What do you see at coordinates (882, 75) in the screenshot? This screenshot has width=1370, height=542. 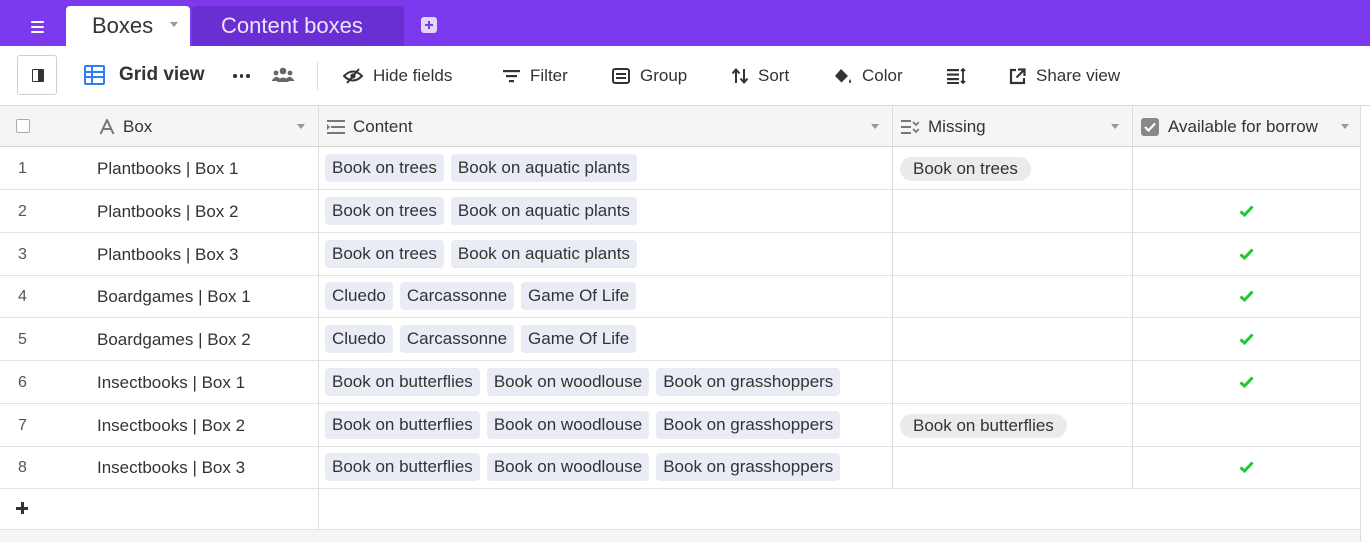 I see `color-label: Color` at bounding box center [882, 75].